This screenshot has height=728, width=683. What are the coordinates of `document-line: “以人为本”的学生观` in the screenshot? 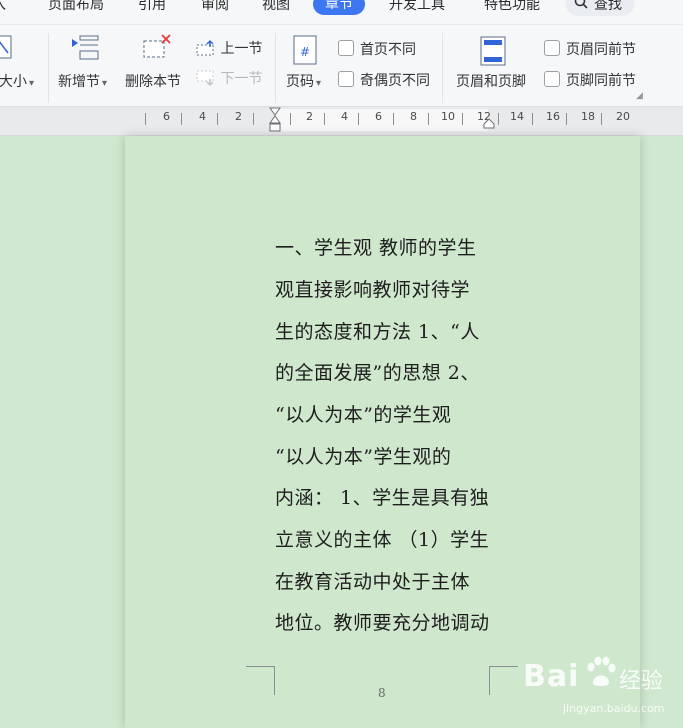 It's located at (363, 415).